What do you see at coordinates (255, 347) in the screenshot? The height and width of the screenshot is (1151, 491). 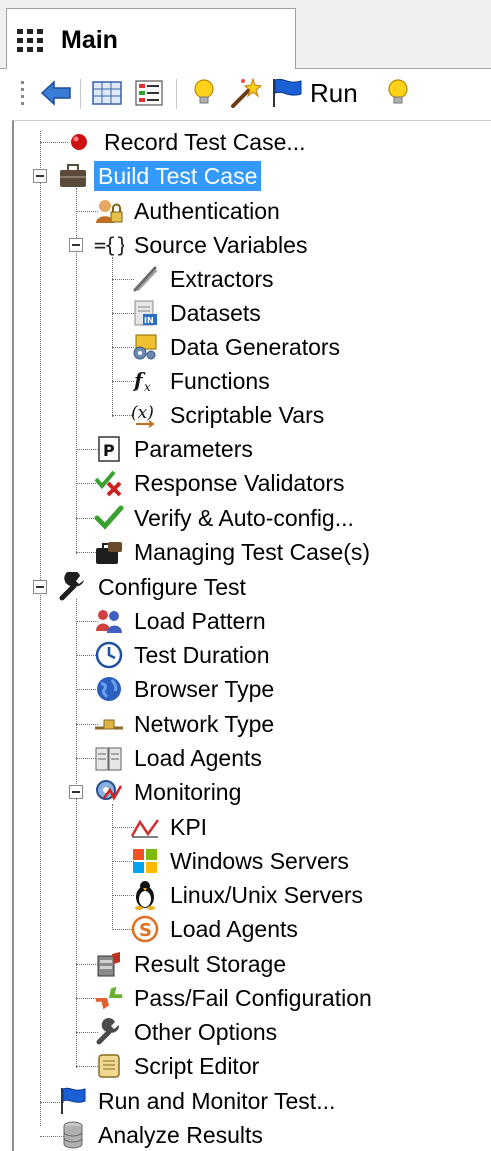 I see `tree-item-label: Data Generators` at bounding box center [255, 347].